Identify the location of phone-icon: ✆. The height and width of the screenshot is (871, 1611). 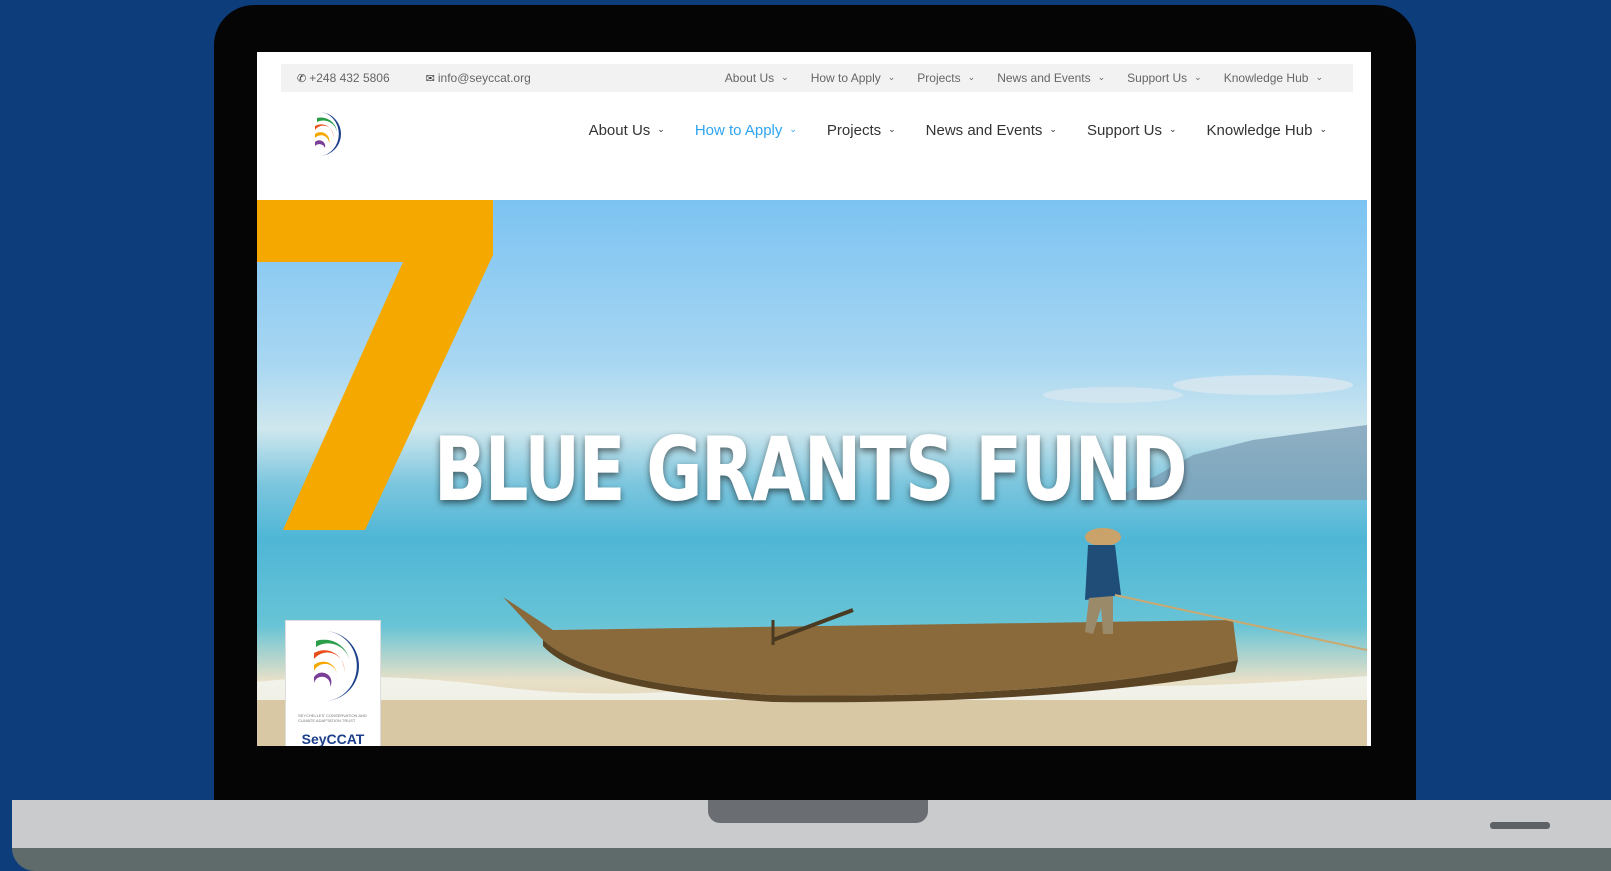
(302, 78).